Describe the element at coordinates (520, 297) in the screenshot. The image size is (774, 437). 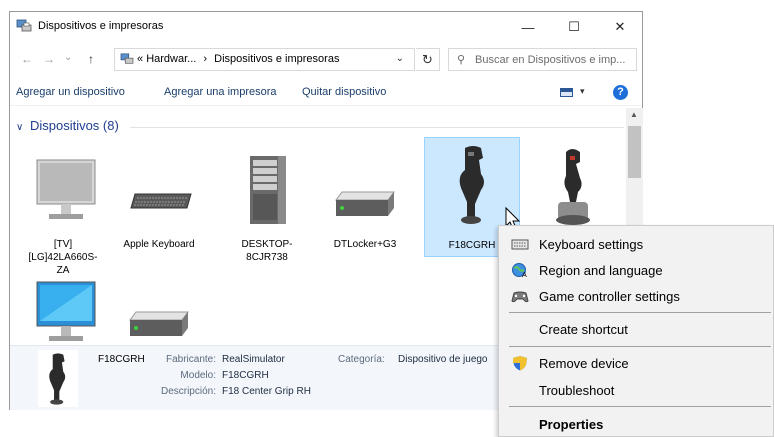
I see `gamepad-icon` at that location.